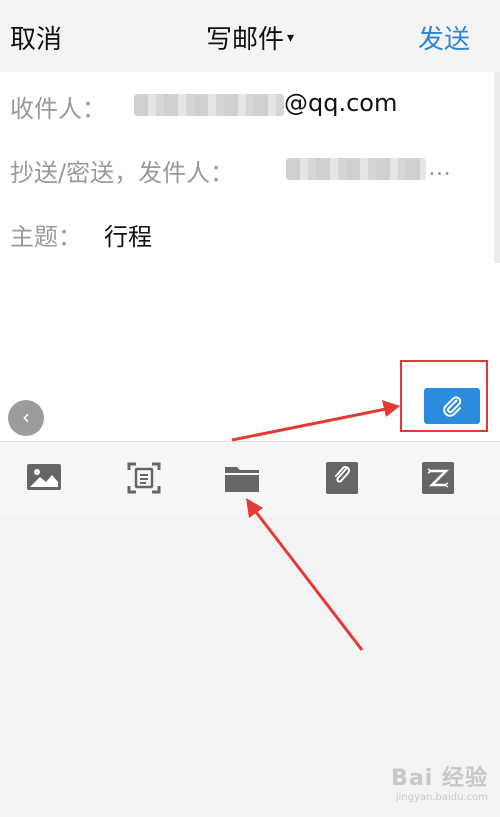 The width and height of the screenshot is (500, 817). Describe the element at coordinates (244, 40) in the screenshot. I see `page-title-text: 写邮件` at that location.